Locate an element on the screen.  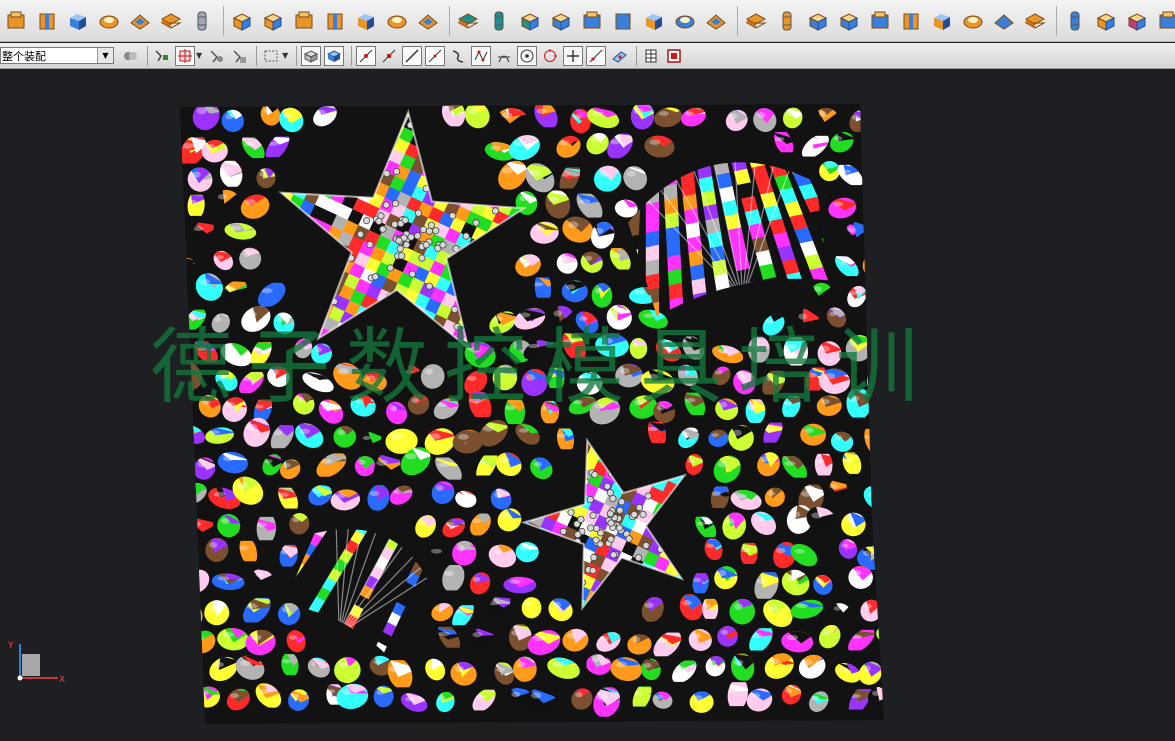
feature-icon is located at coordinates (272, 21).